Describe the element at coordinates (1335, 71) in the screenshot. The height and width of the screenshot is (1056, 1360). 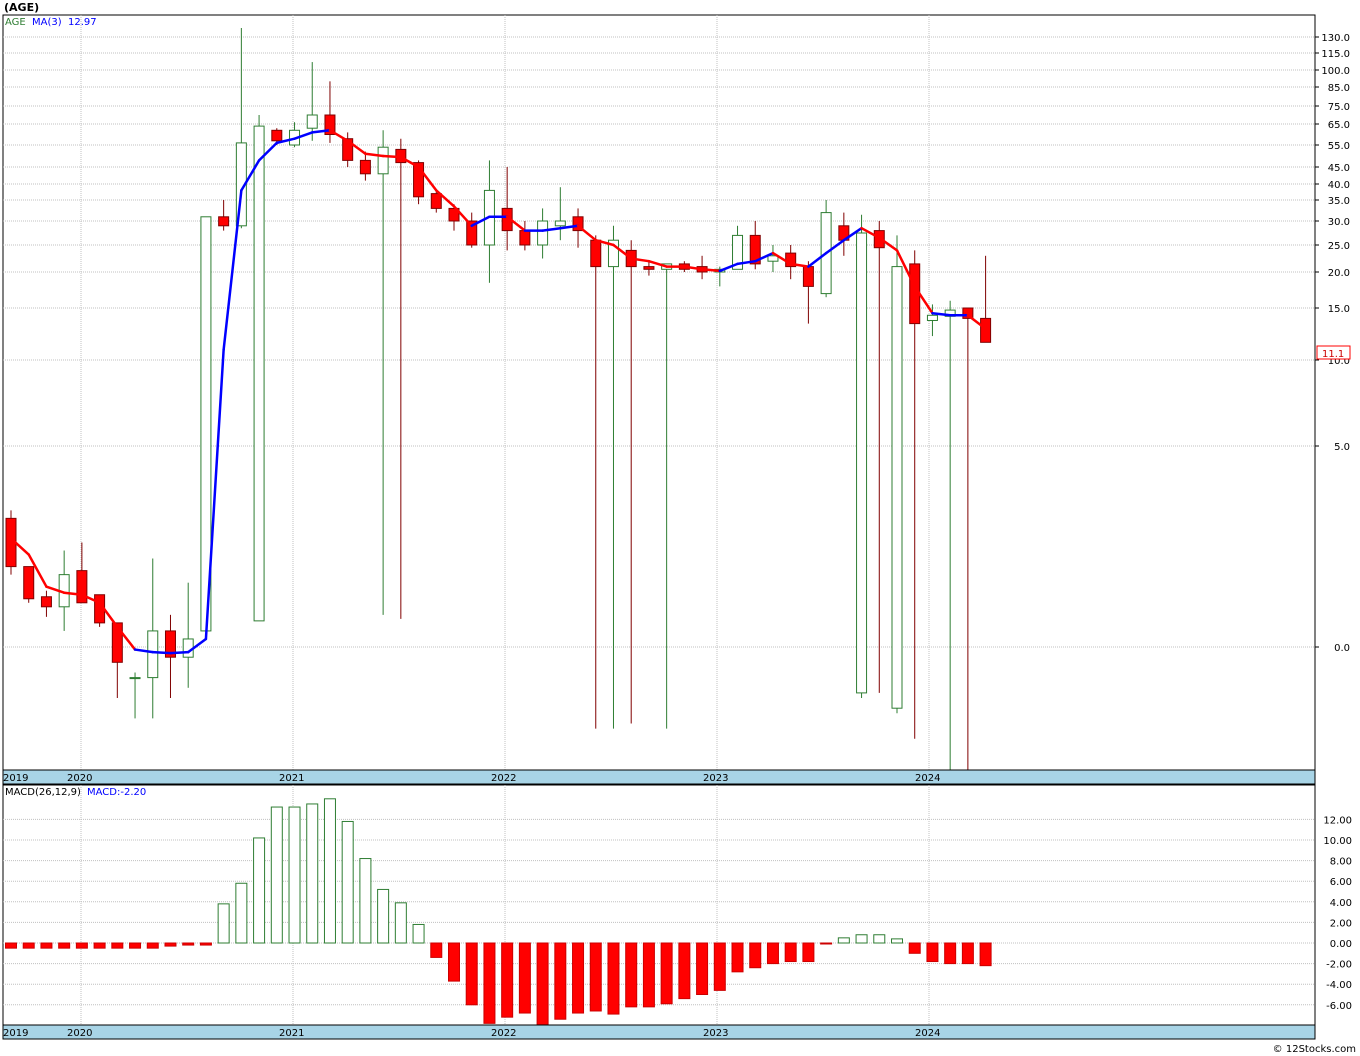
I see `price-y-tick-label: 100.0` at that location.